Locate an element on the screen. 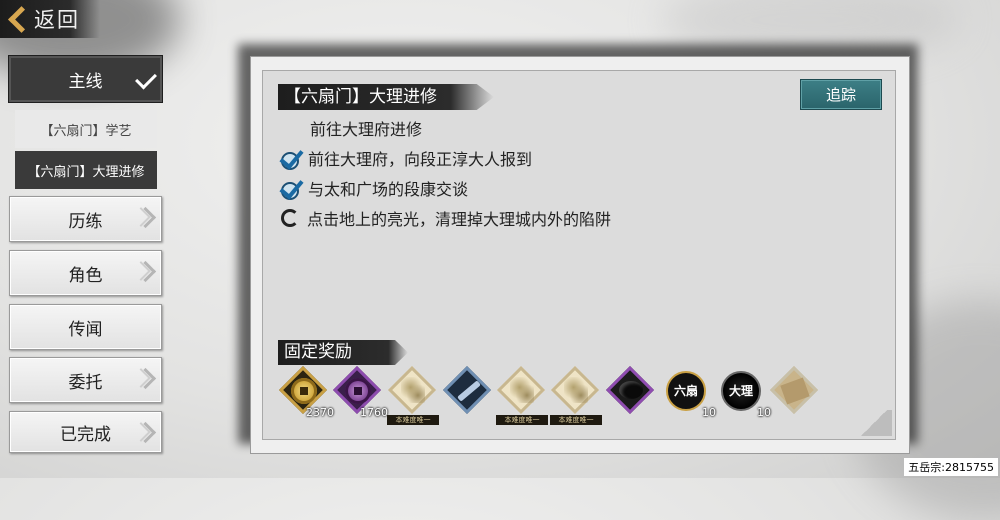 This screenshot has height=520, width=1000. submenu-item-study: 【六扇门】学艺 is located at coordinates (86, 129).